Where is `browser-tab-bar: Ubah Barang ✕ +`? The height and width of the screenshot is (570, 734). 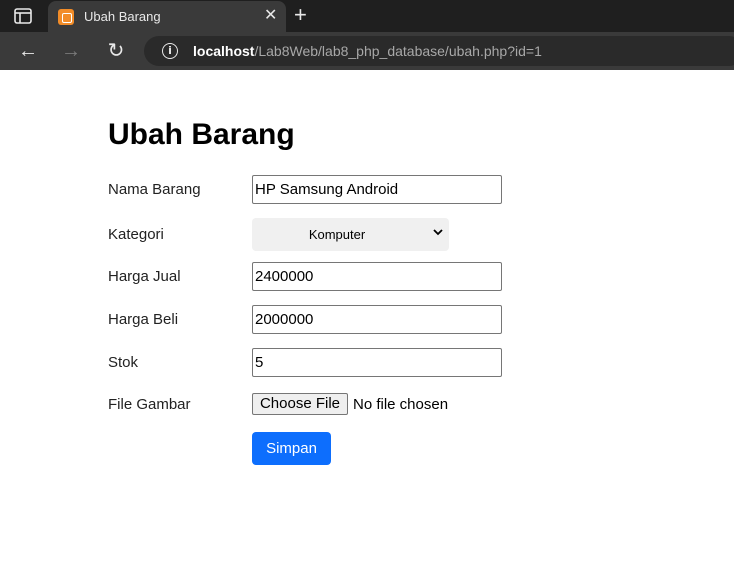
browser-tab-bar: Ubah Barang ✕ + is located at coordinates (367, 16).